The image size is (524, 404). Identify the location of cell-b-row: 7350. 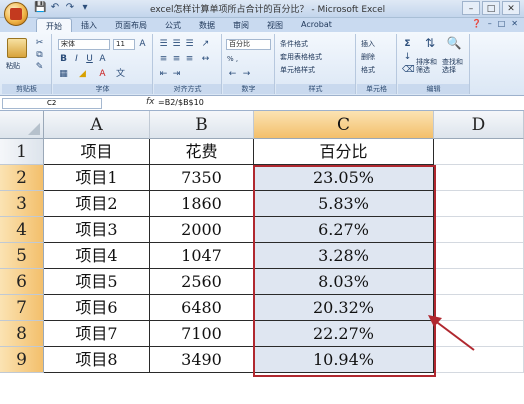
(202, 178).